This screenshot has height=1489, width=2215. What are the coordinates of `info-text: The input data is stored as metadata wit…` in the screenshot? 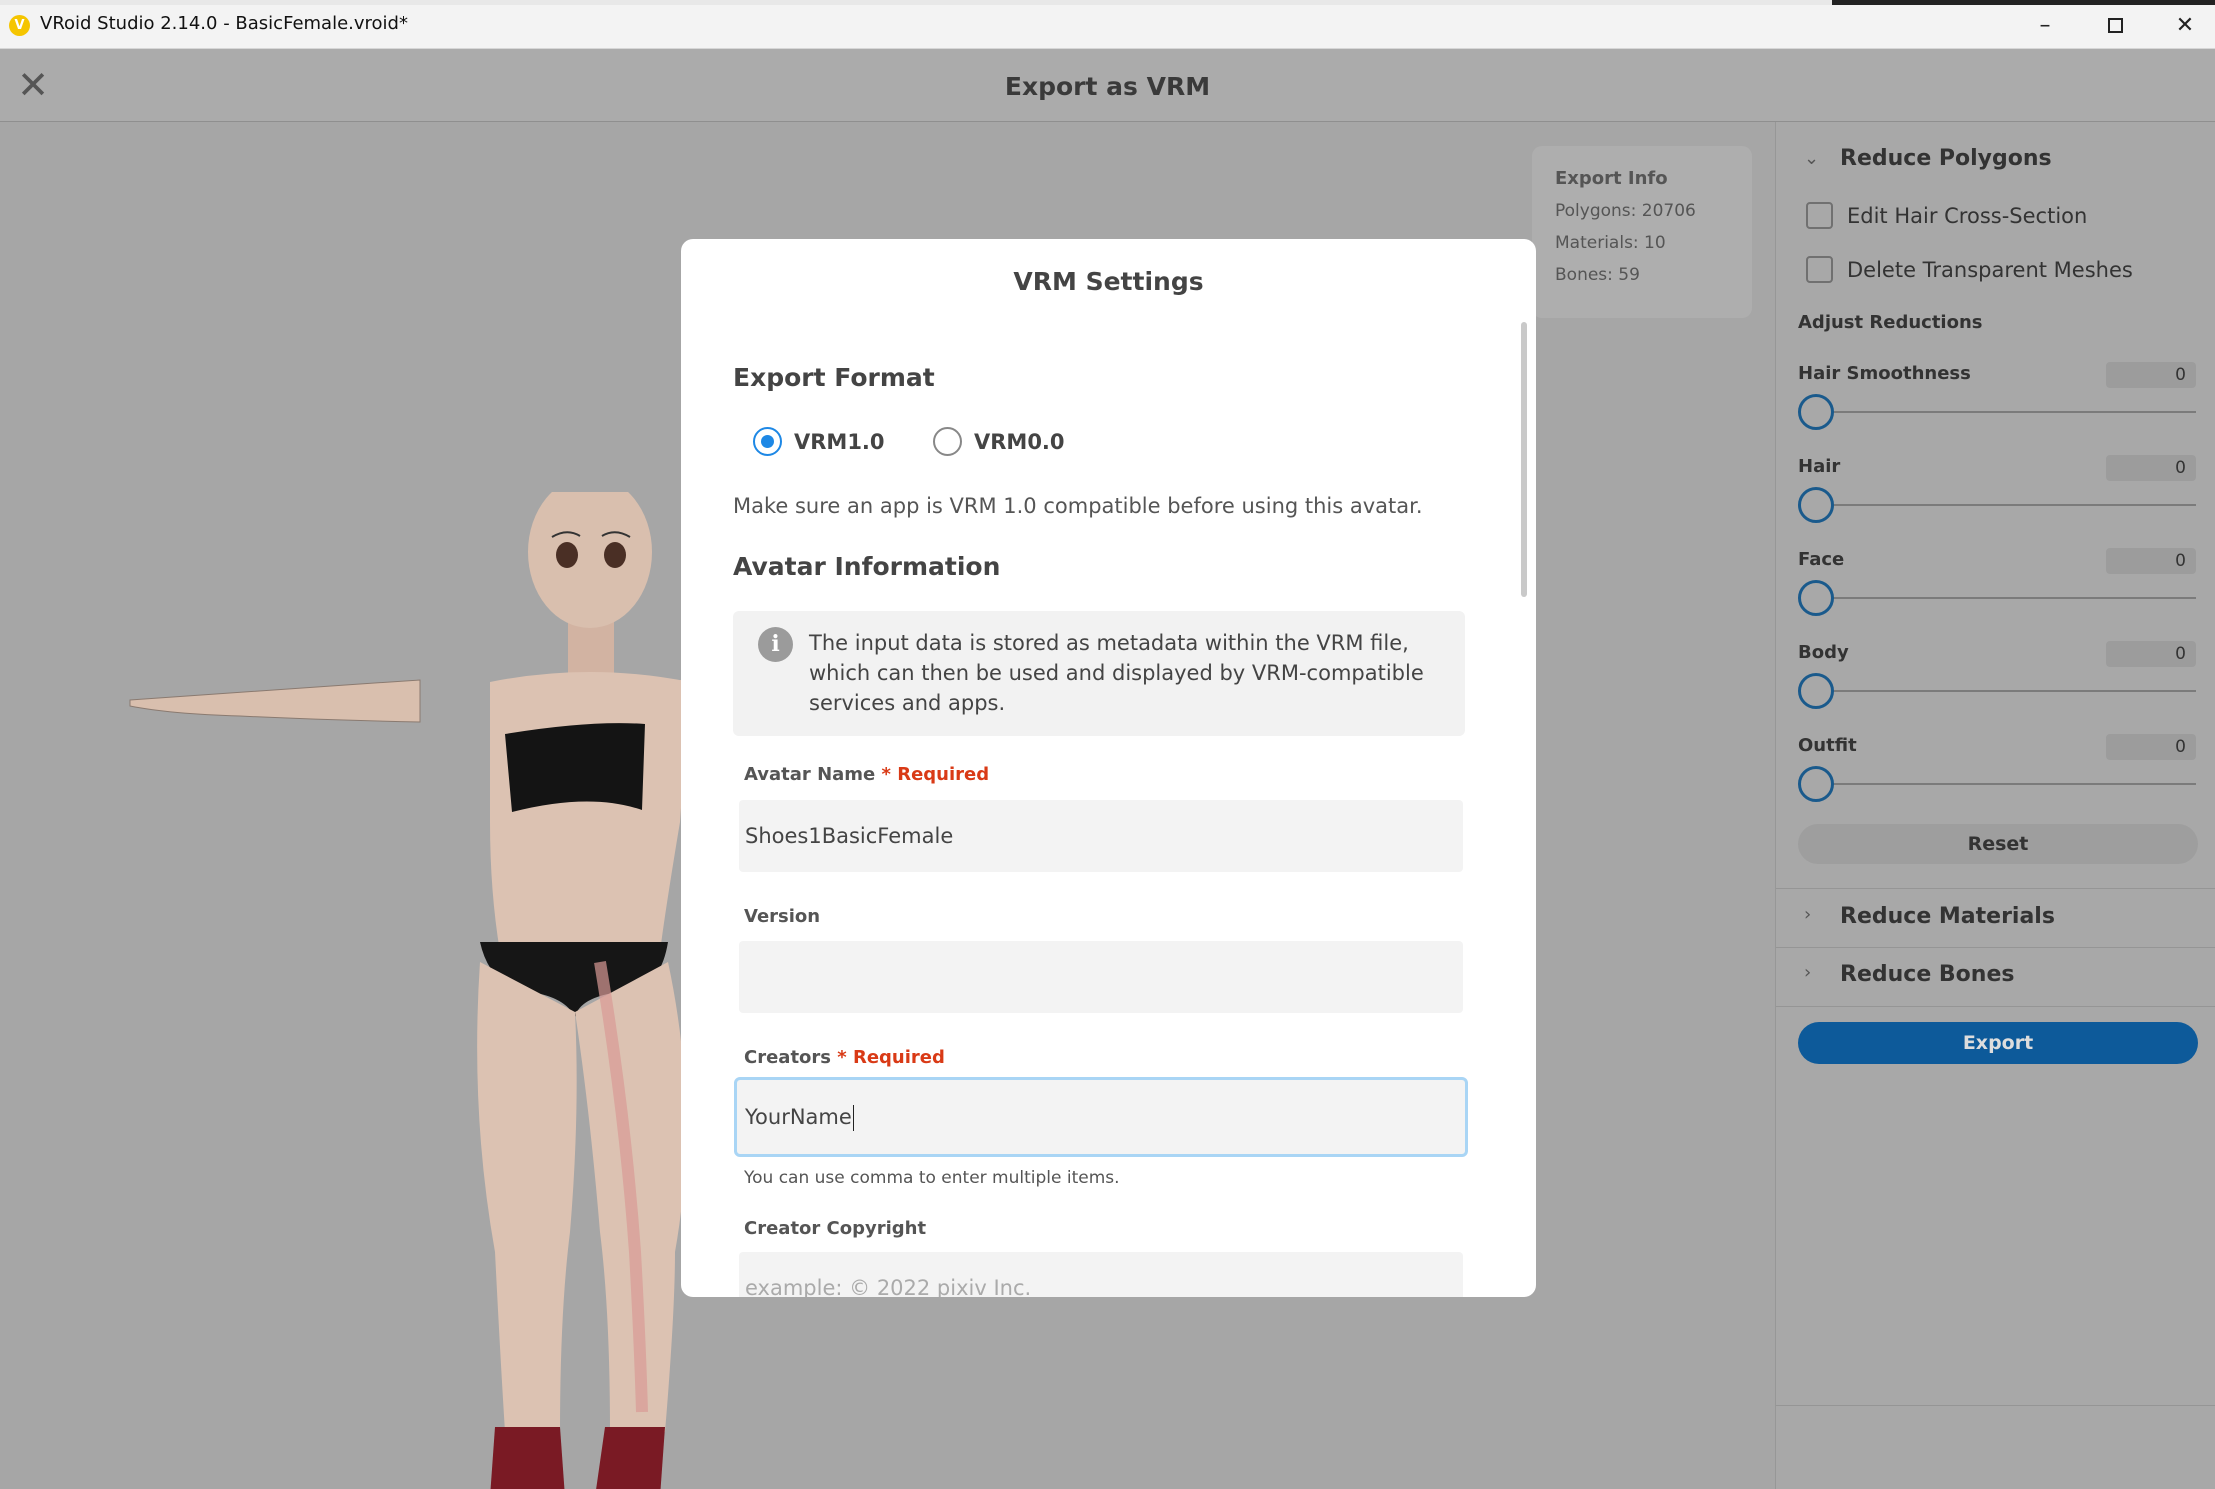 It's located at (1116, 673).